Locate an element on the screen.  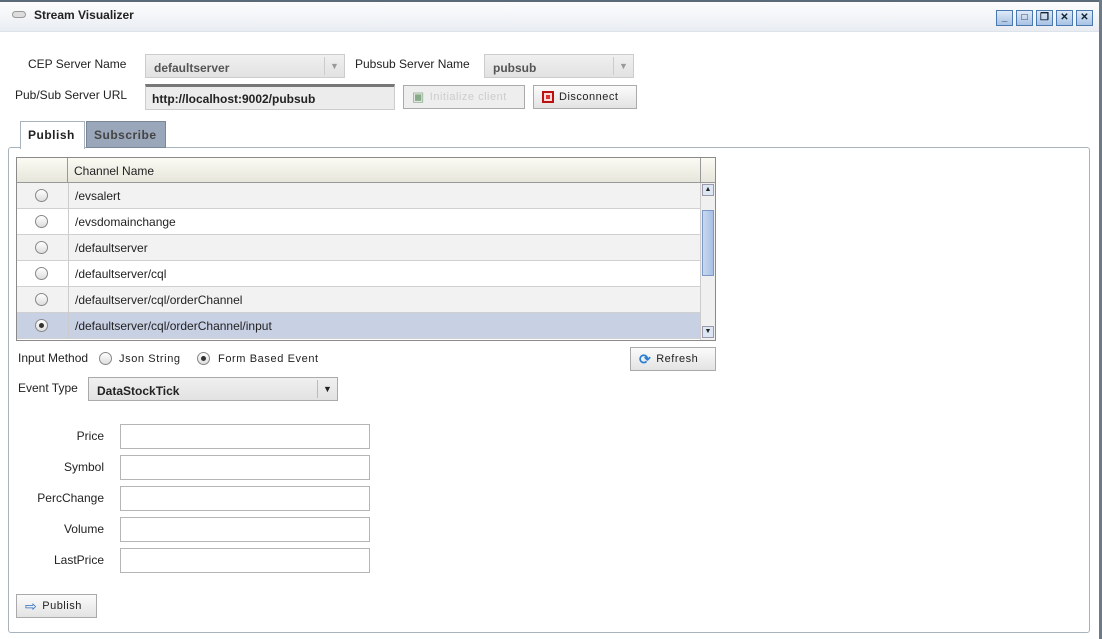
field-label: LastPrice is located at coordinates (78, 560).